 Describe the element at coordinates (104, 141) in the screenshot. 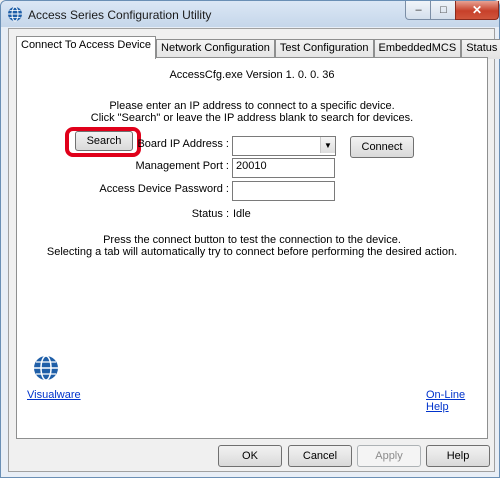

I see `search-button: Search` at that location.